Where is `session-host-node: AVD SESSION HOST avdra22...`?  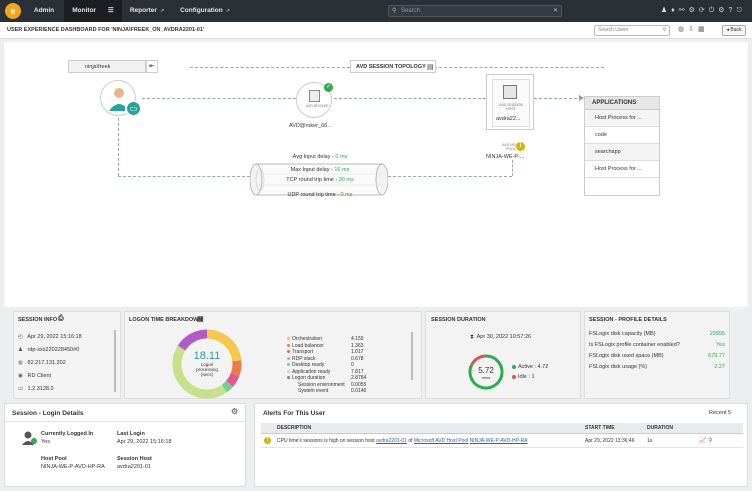 session-host-node: AVD SESSION HOST avdra22... is located at coordinates (510, 102).